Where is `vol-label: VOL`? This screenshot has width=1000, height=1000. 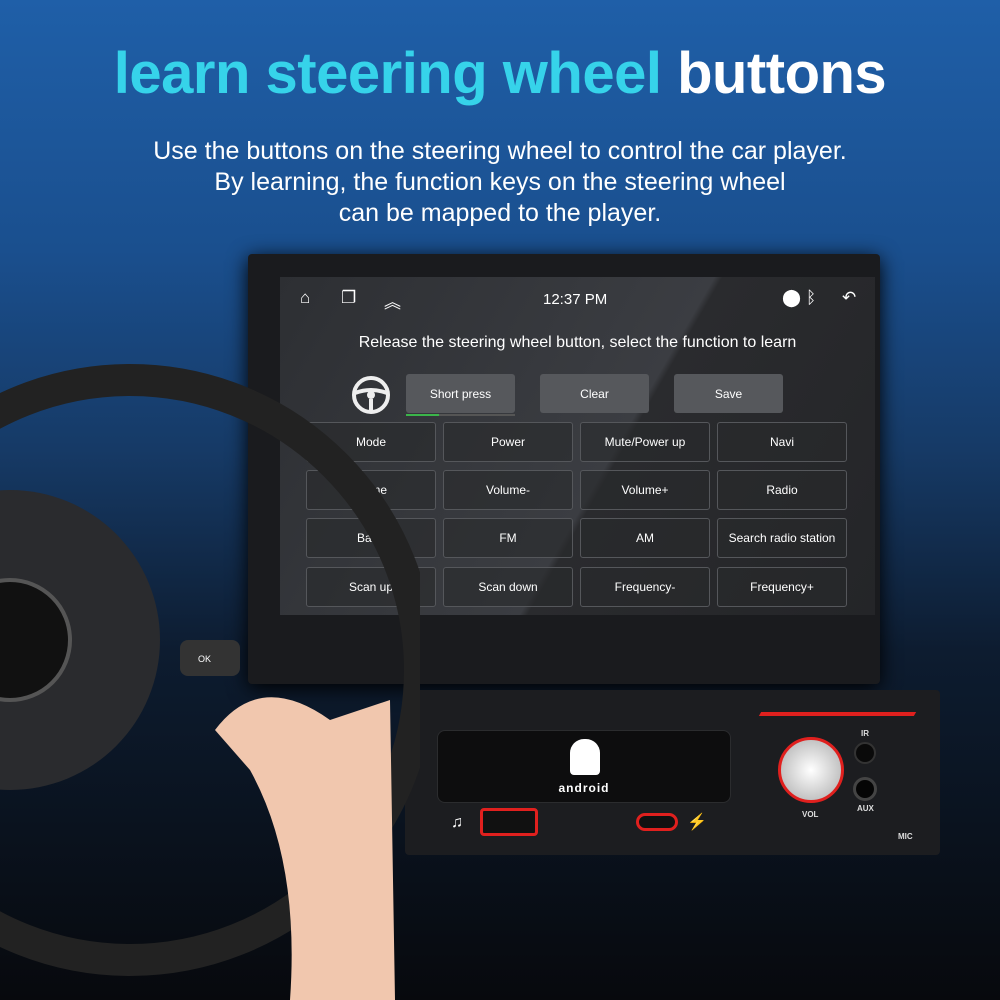
vol-label: VOL is located at coordinates (810, 814).